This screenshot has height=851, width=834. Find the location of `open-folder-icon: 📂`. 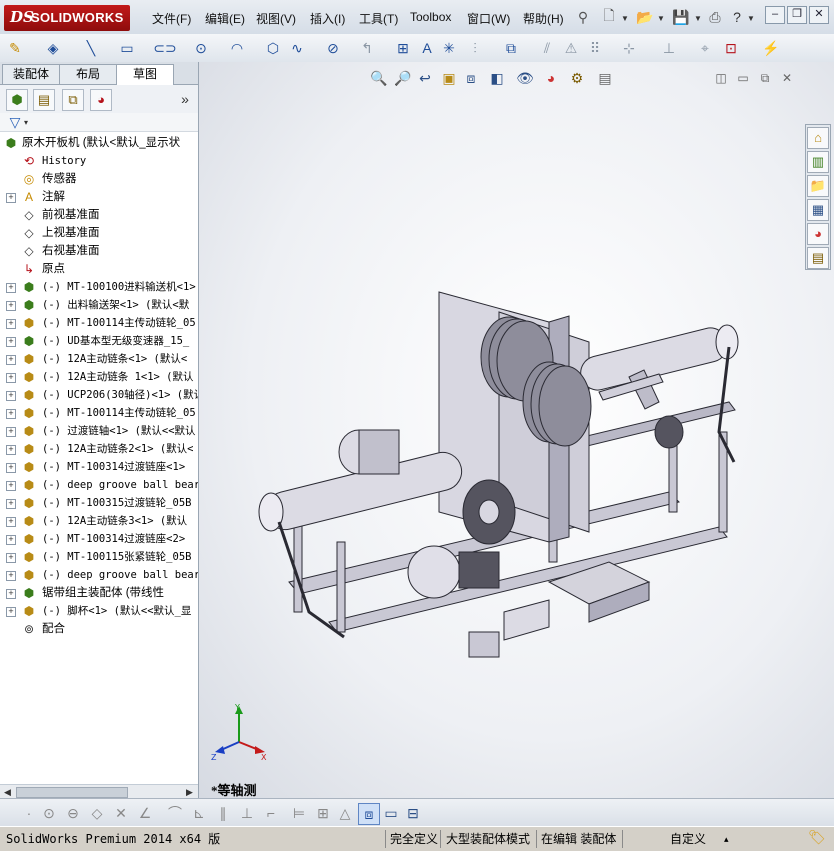

open-folder-icon: 📂 is located at coordinates (645, 17).